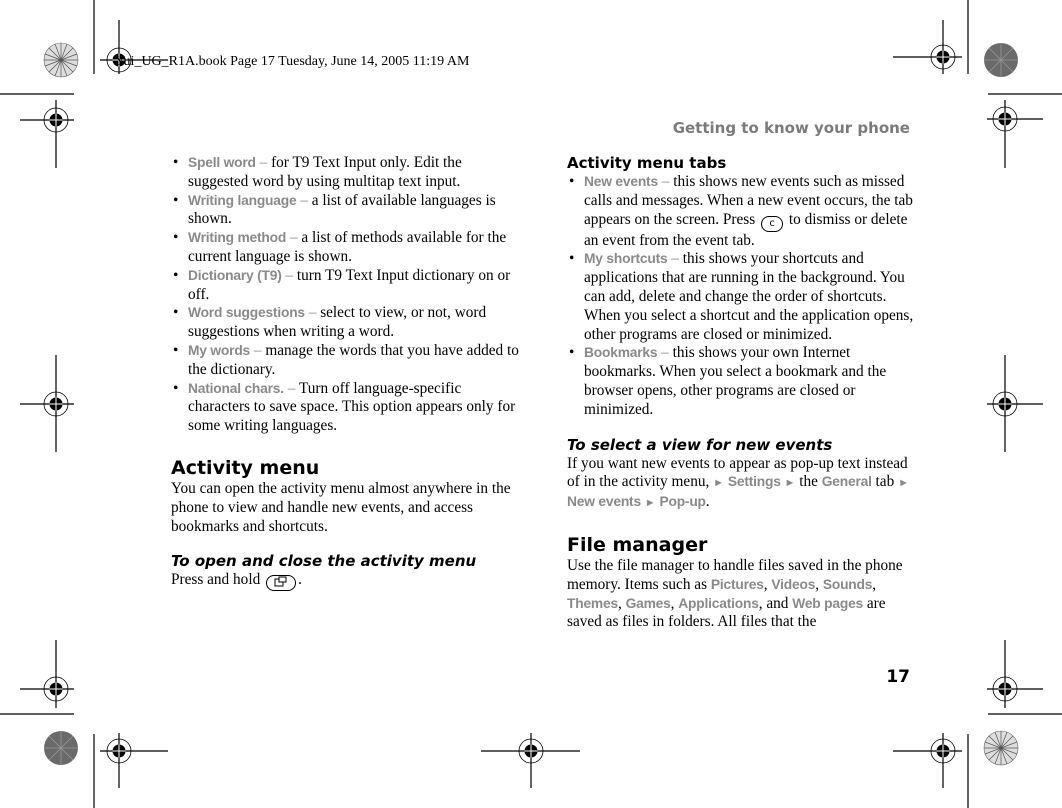 This screenshot has width=1062, height=808. What do you see at coordinates (626, 259) in the screenshot?
I see `term: My shortcuts` at bounding box center [626, 259].